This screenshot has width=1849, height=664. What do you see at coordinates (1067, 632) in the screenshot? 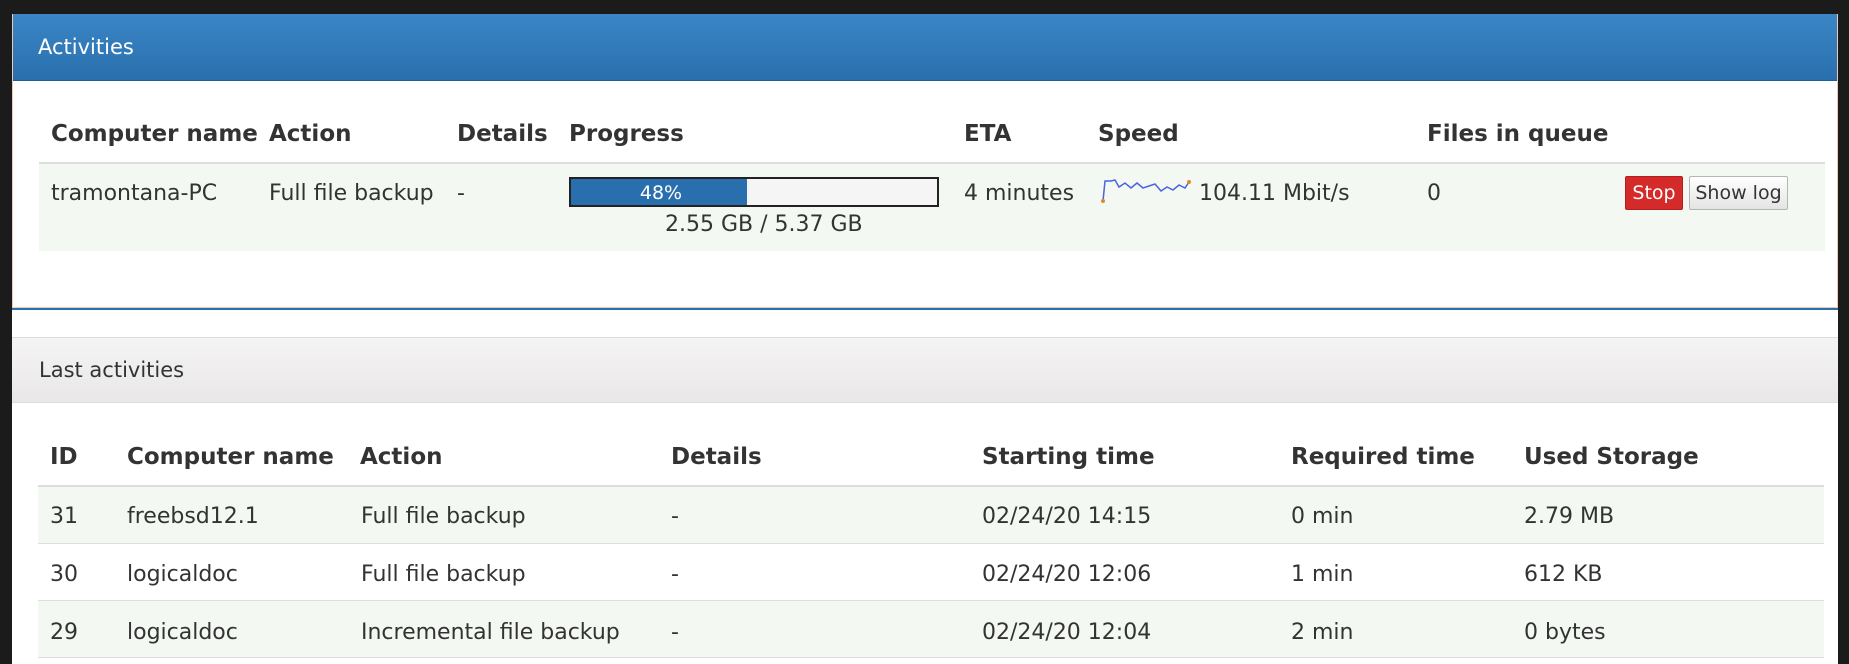
I see `row-starting-time: 02/24/20 12:04` at bounding box center [1067, 632].